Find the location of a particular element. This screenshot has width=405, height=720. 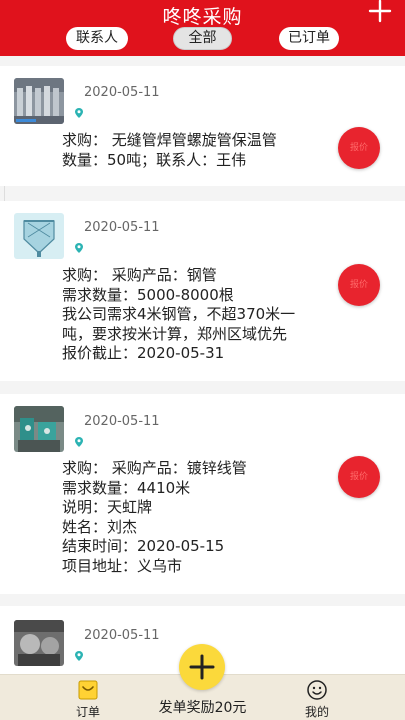

detail-line: 吨，要求按米计算，郑州区域优先 is located at coordinates (175, 333).